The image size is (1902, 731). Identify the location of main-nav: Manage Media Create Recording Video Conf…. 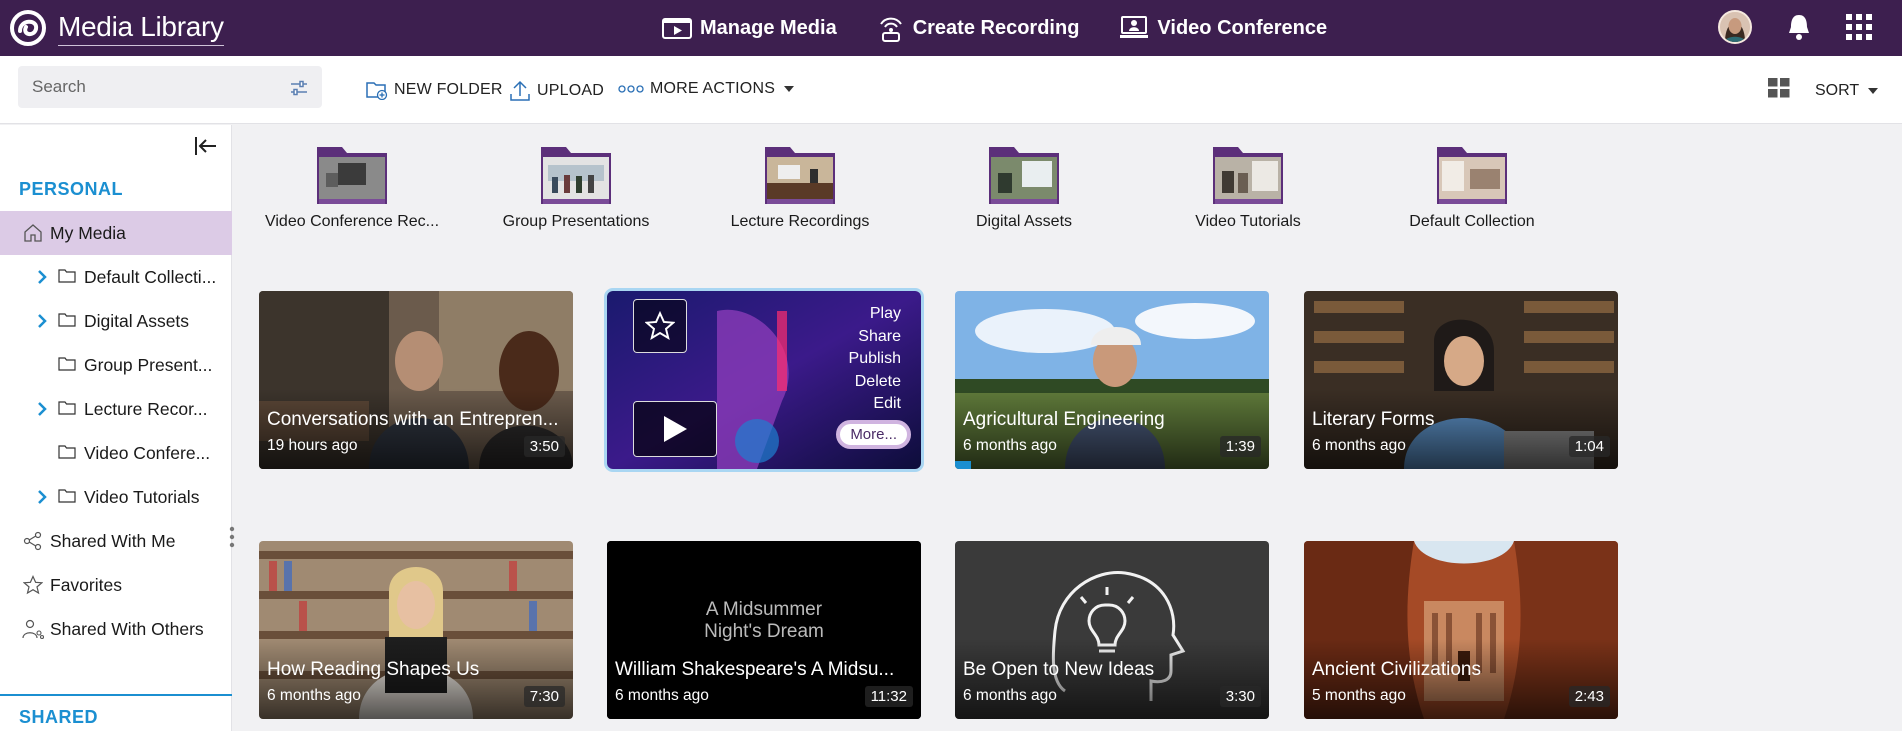
(1014, 28).